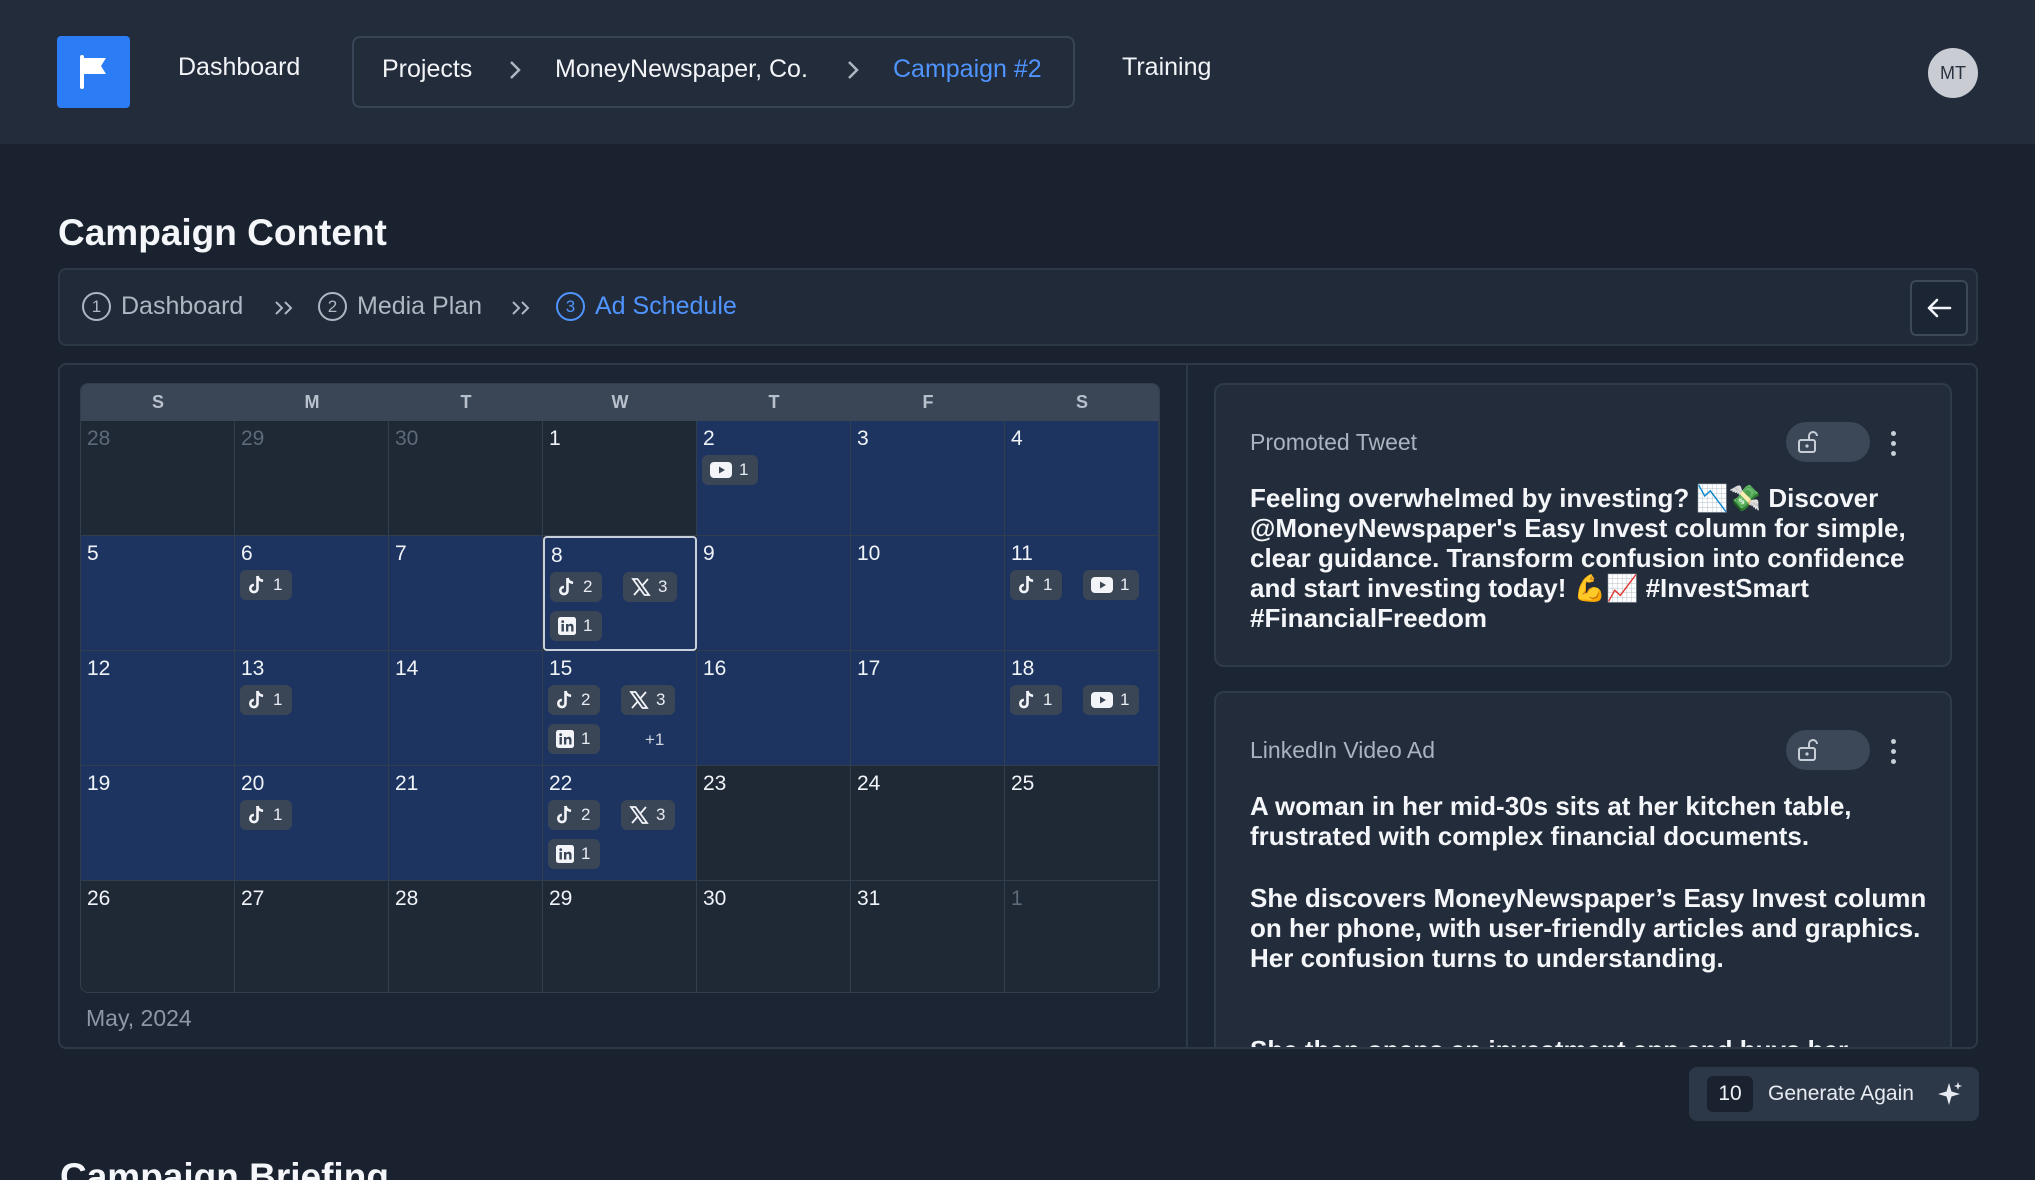 This screenshot has width=2035, height=1180. I want to click on calendar-day: 12, so click(158, 708).